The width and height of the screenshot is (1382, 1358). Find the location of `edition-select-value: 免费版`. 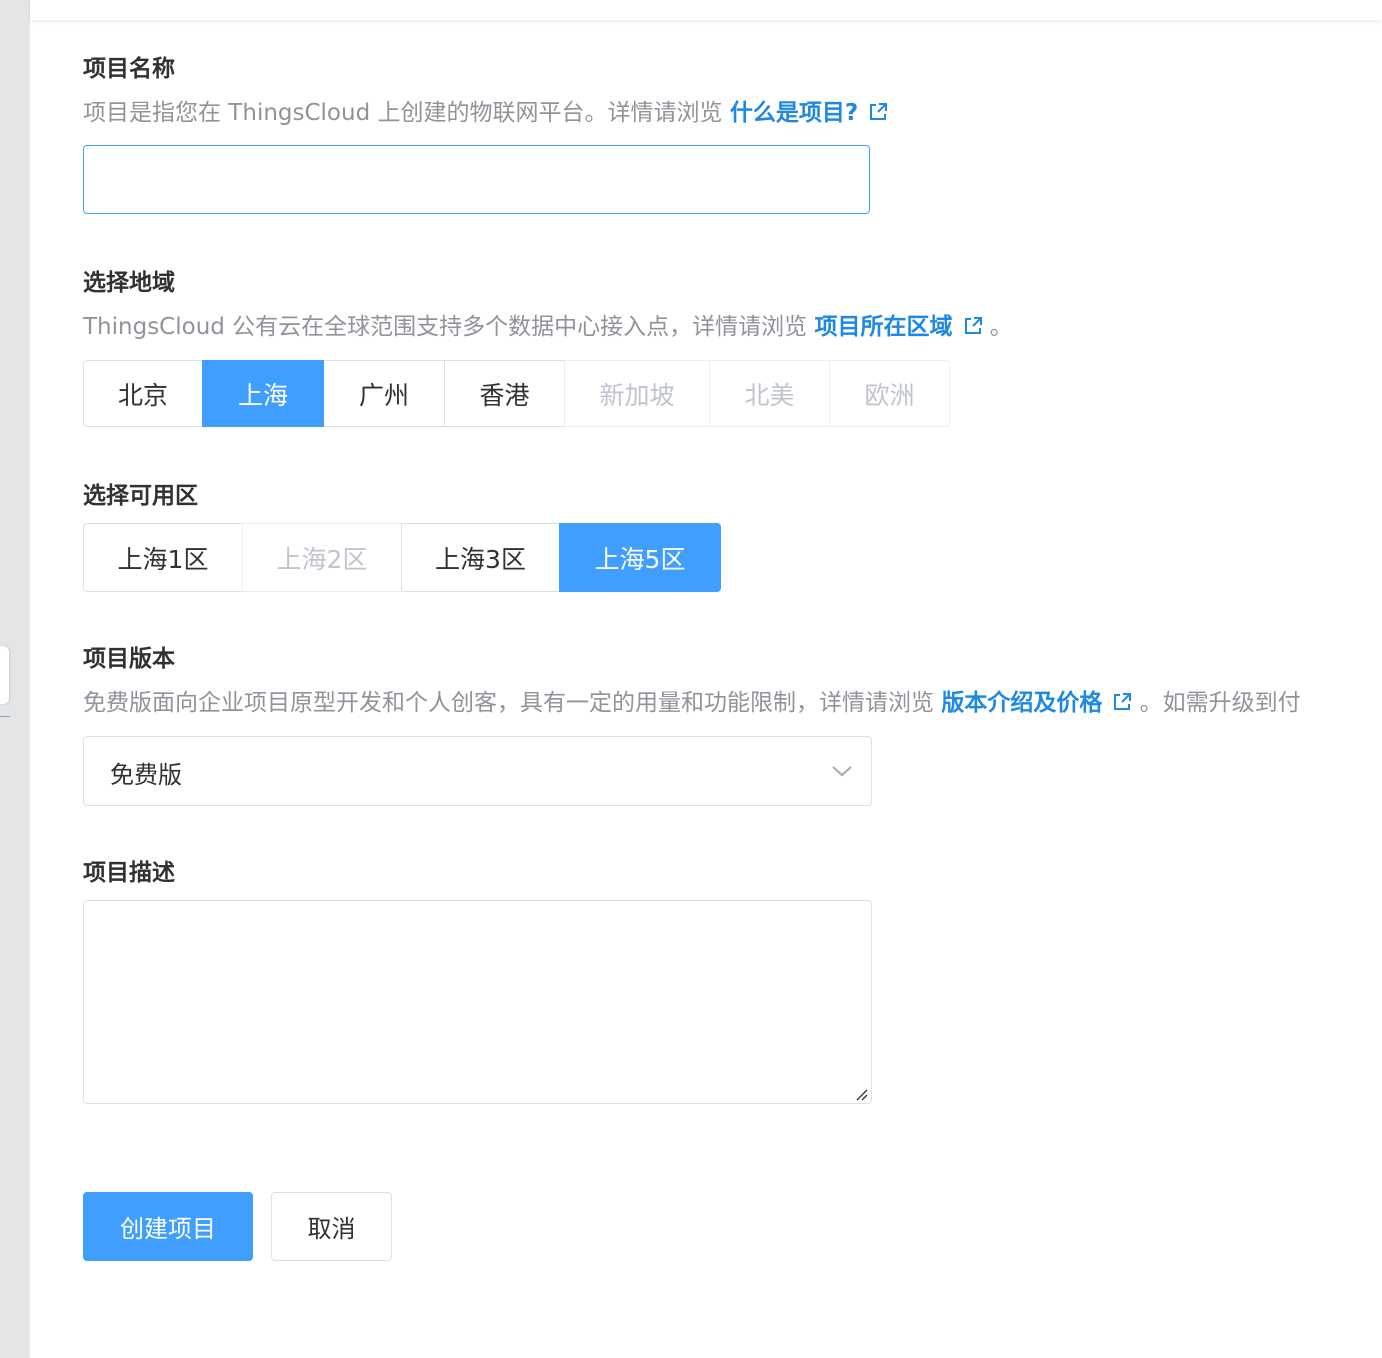

edition-select-value: 免费版 is located at coordinates (146, 775).